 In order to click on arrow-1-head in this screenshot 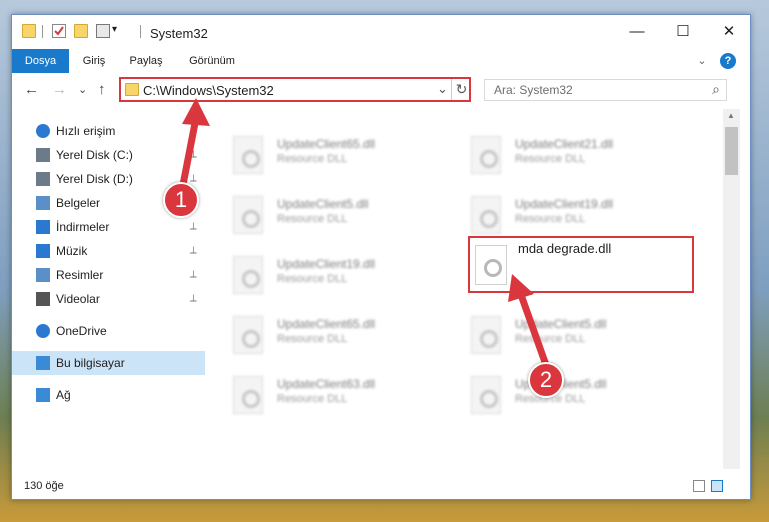, I will do `click(196, 112)`.